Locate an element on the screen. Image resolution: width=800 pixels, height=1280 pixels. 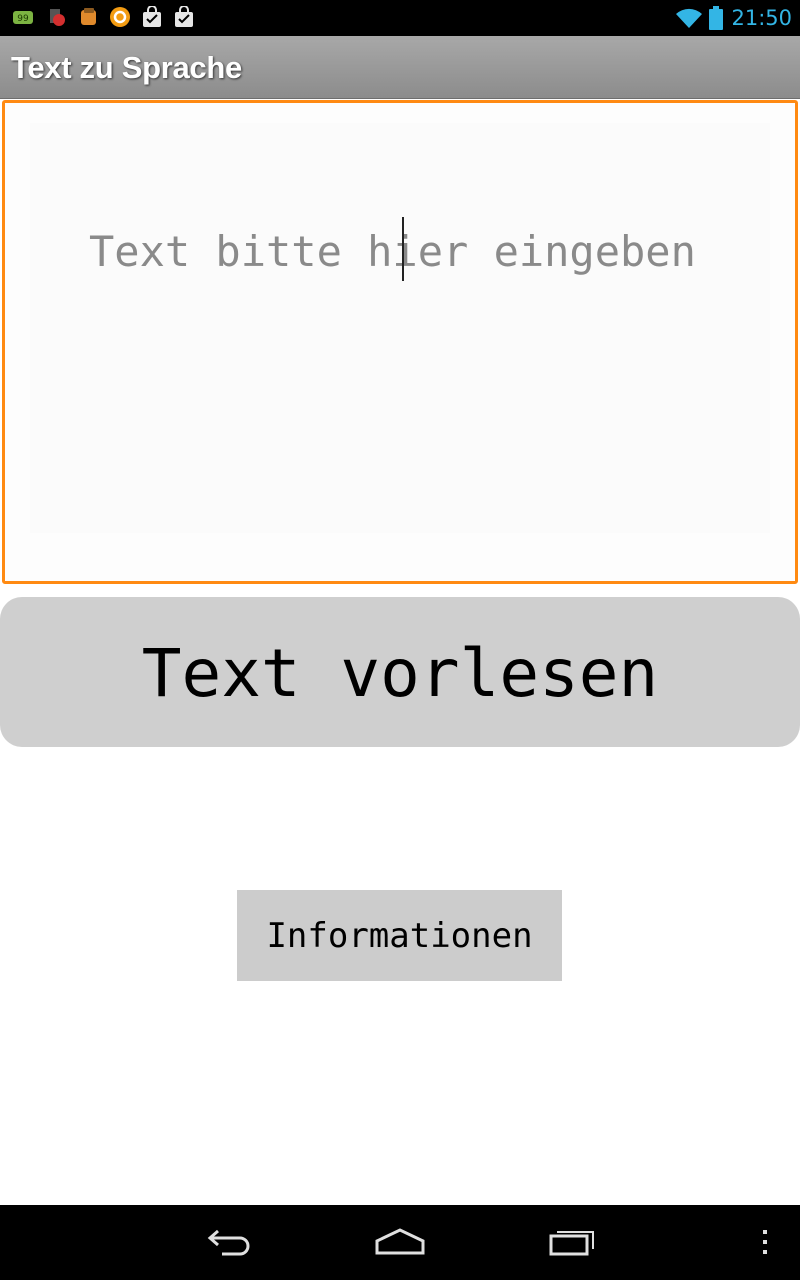
wifi-icon is located at coordinates (689, 18).